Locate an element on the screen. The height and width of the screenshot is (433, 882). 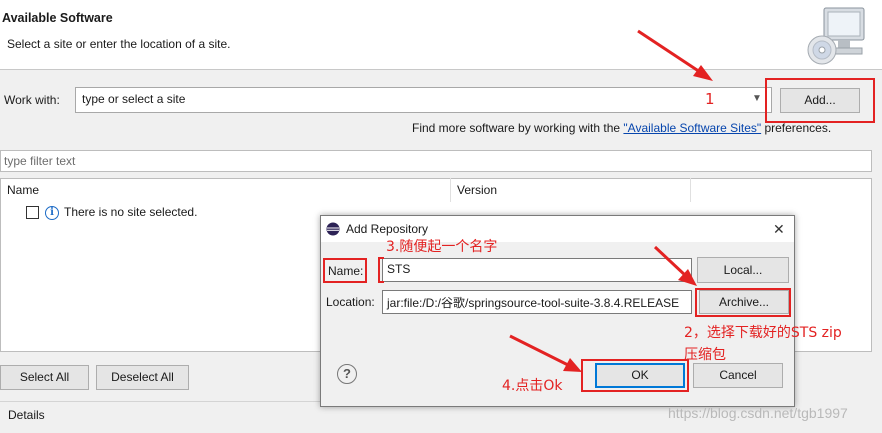
dialog-title: Add Repository is located at coordinates (387, 229).